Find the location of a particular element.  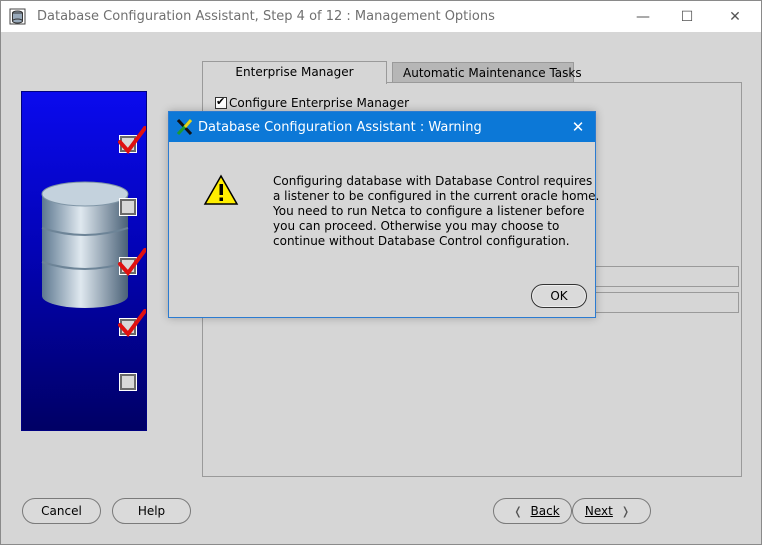

configure-enterprise-manager-option: Configure Enterprise Manager is located at coordinates (312, 102).